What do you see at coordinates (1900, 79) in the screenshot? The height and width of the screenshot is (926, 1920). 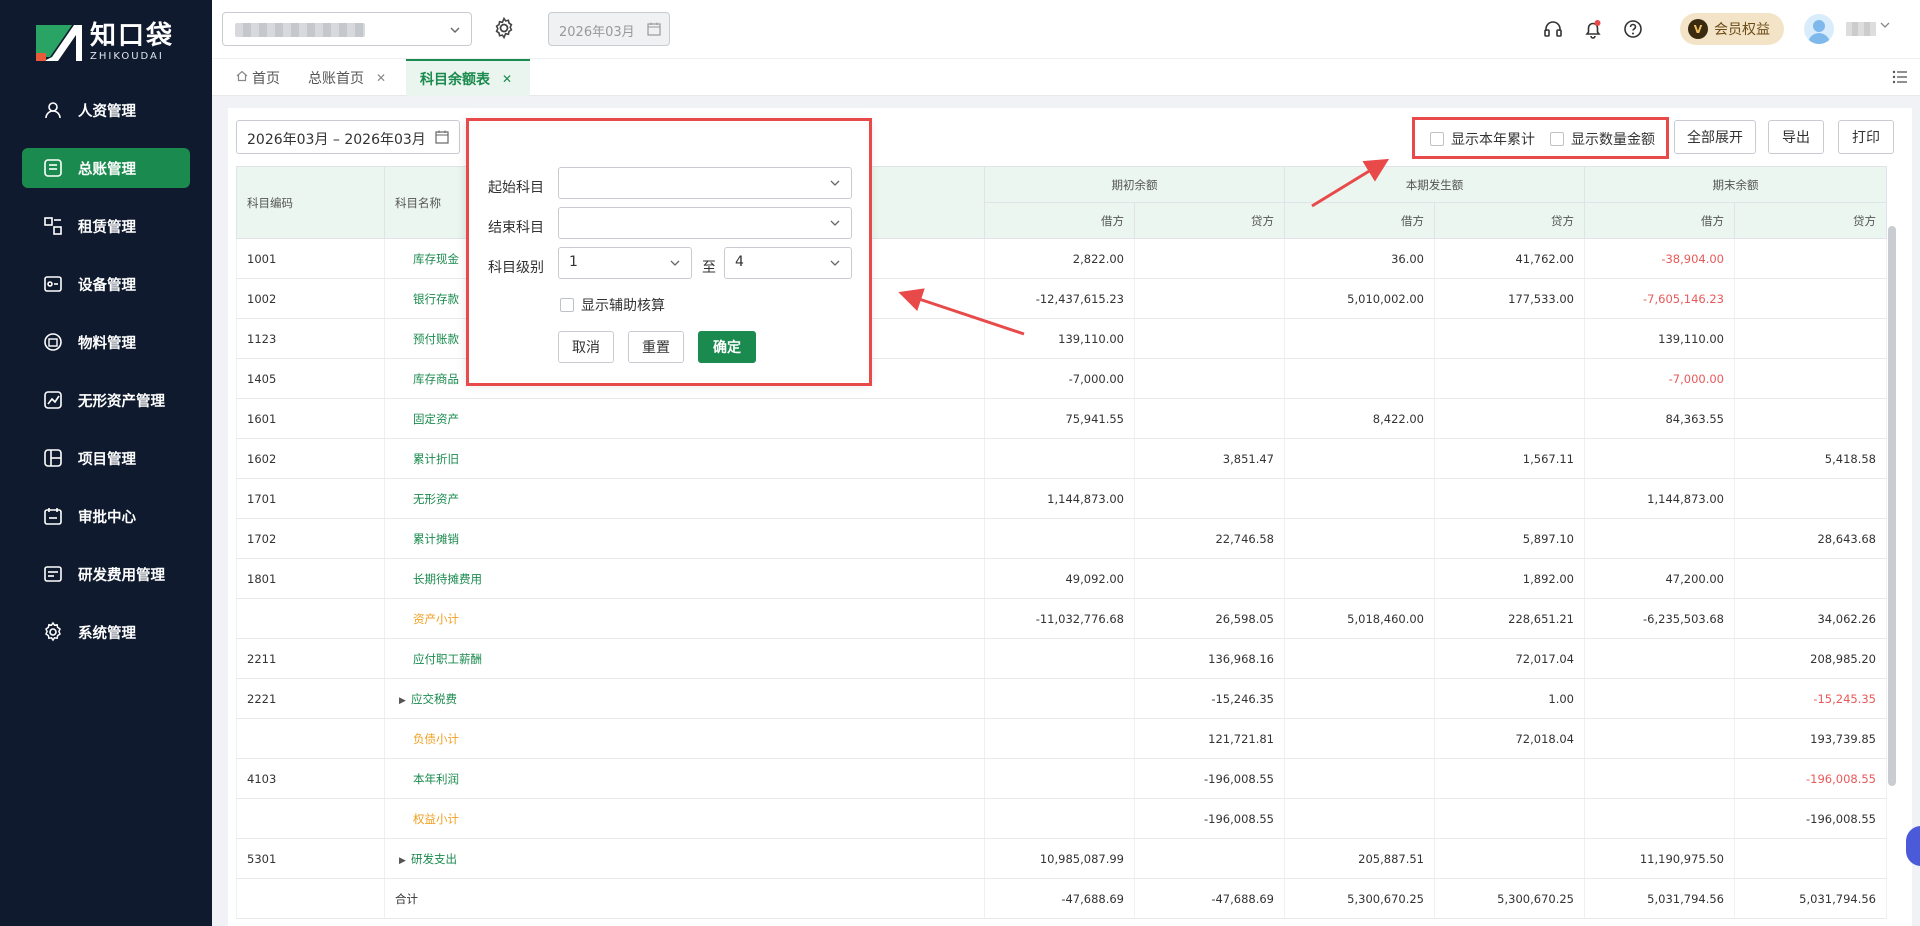 I see `tab-list-icon` at bounding box center [1900, 79].